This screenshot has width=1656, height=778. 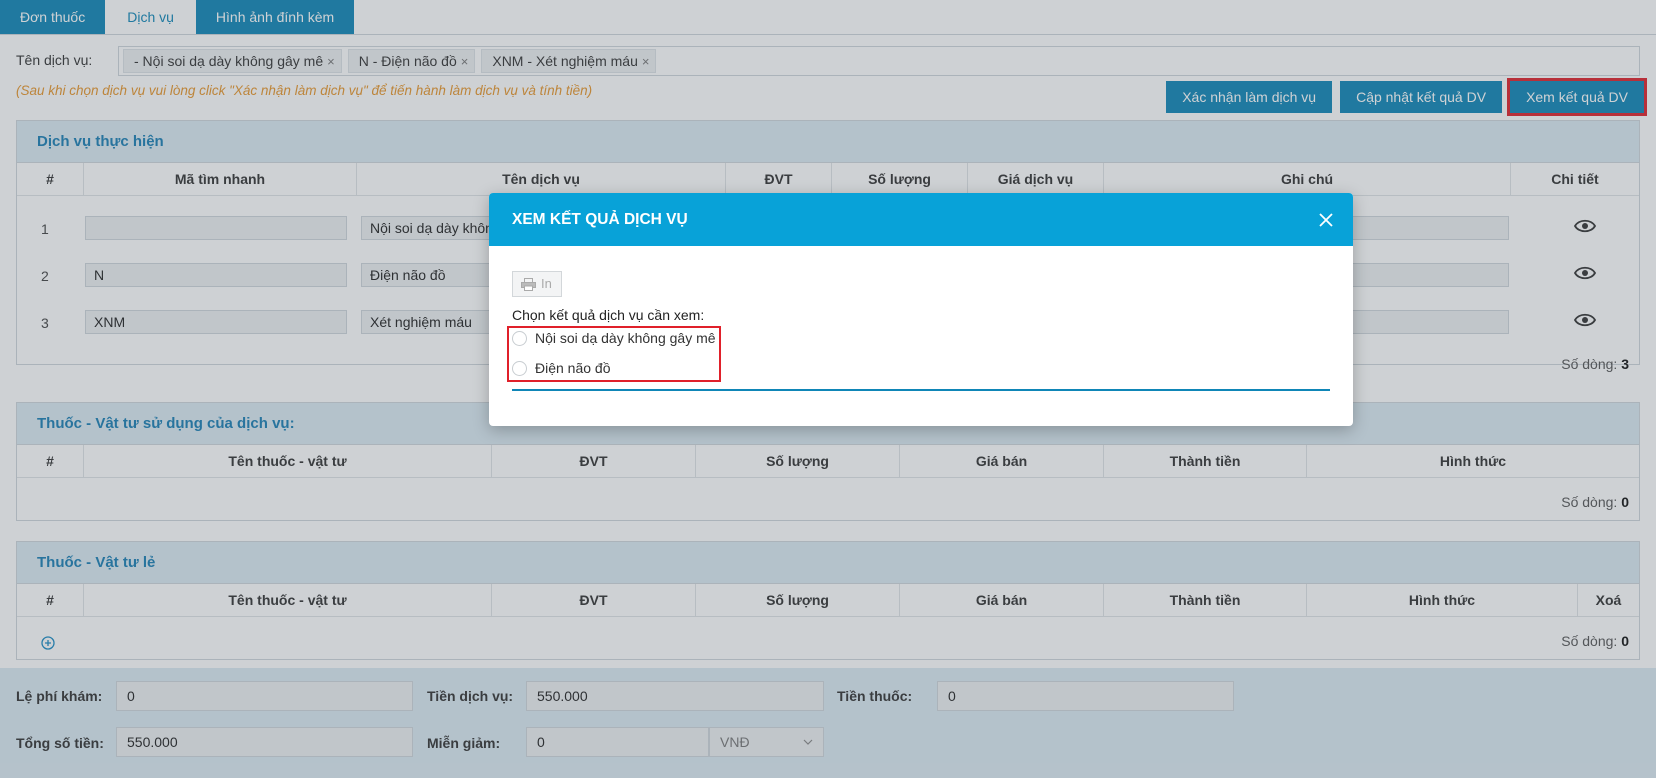 What do you see at coordinates (1326, 220) in the screenshot?
I see `close-icon` at bounding box center [1326, 220].